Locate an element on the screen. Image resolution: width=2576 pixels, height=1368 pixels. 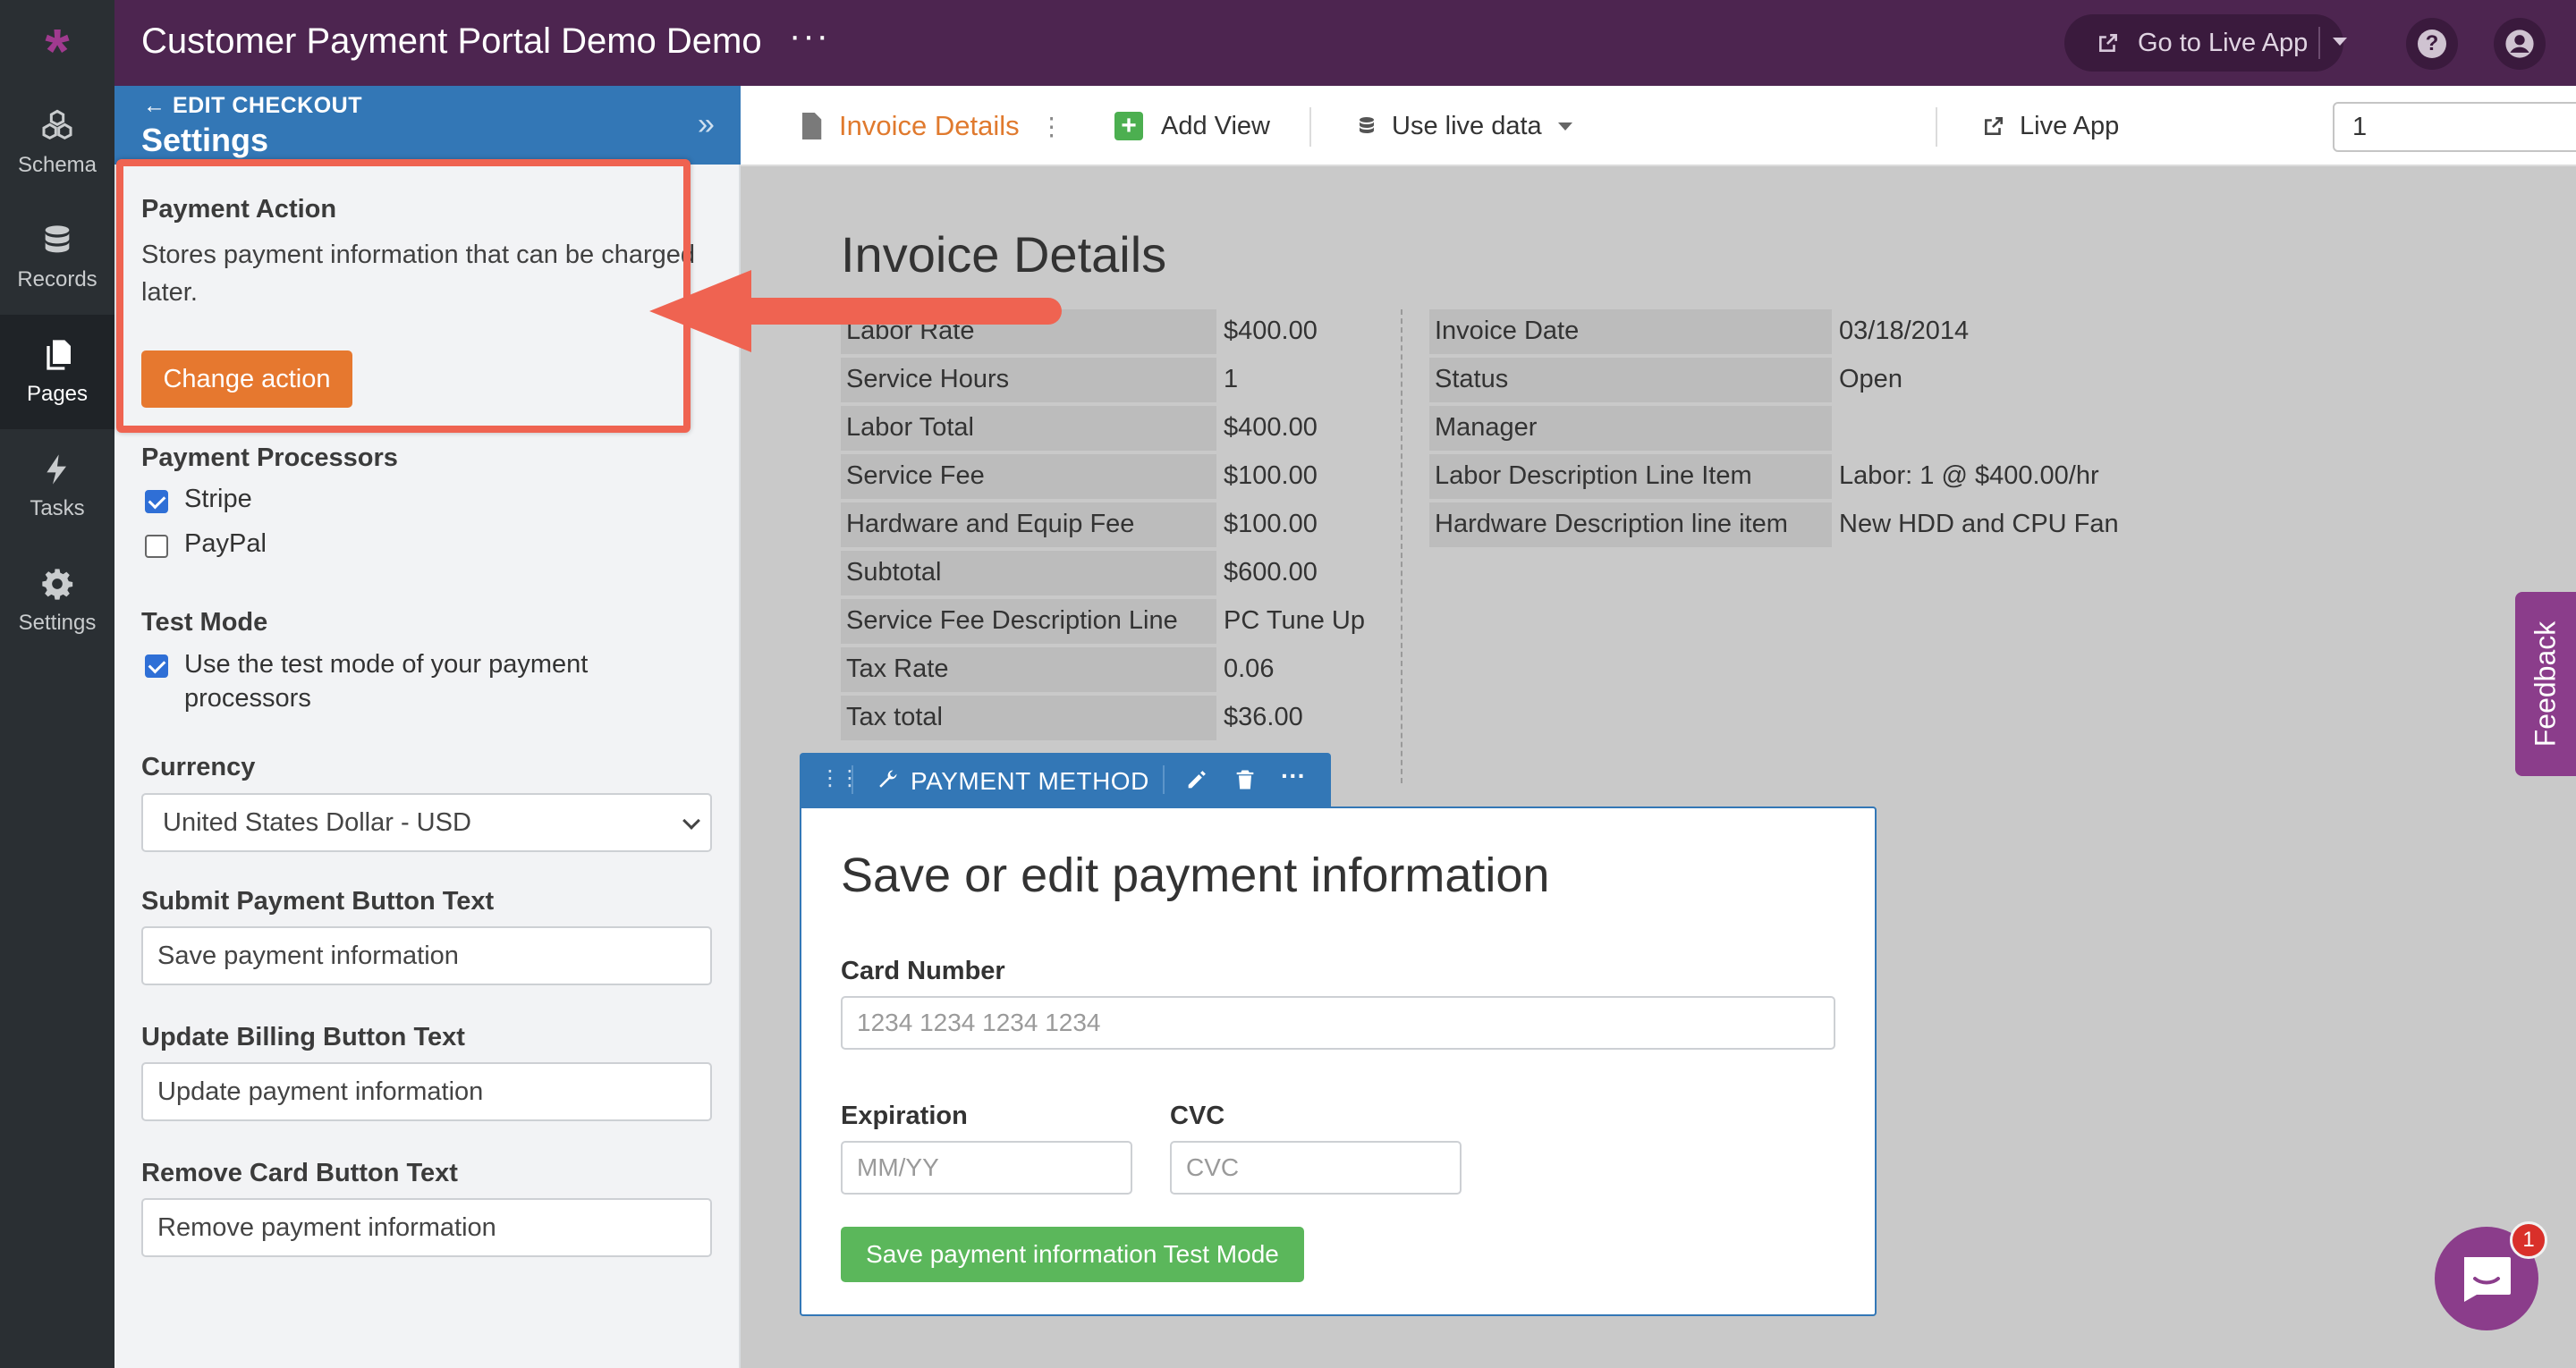
annotation-highlight-box is located at coordinates (403, 296).